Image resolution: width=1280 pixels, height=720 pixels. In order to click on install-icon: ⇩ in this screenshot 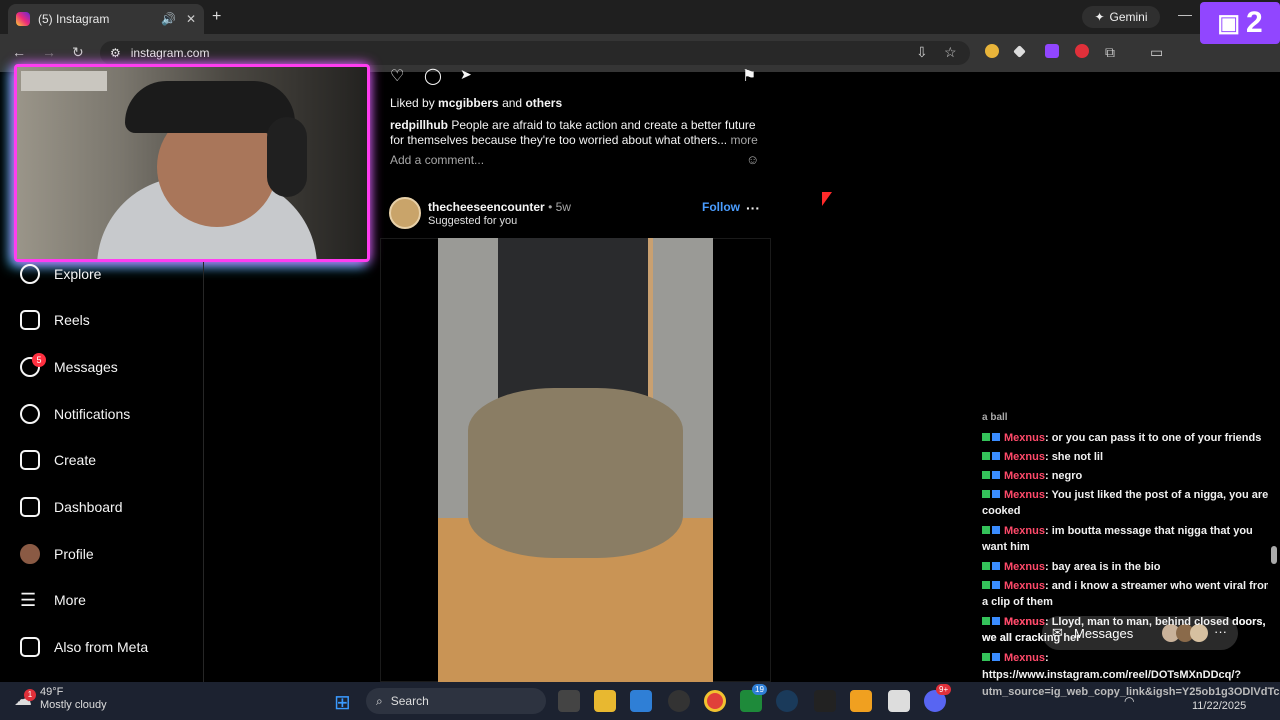, I will do `click(922, 52)`.